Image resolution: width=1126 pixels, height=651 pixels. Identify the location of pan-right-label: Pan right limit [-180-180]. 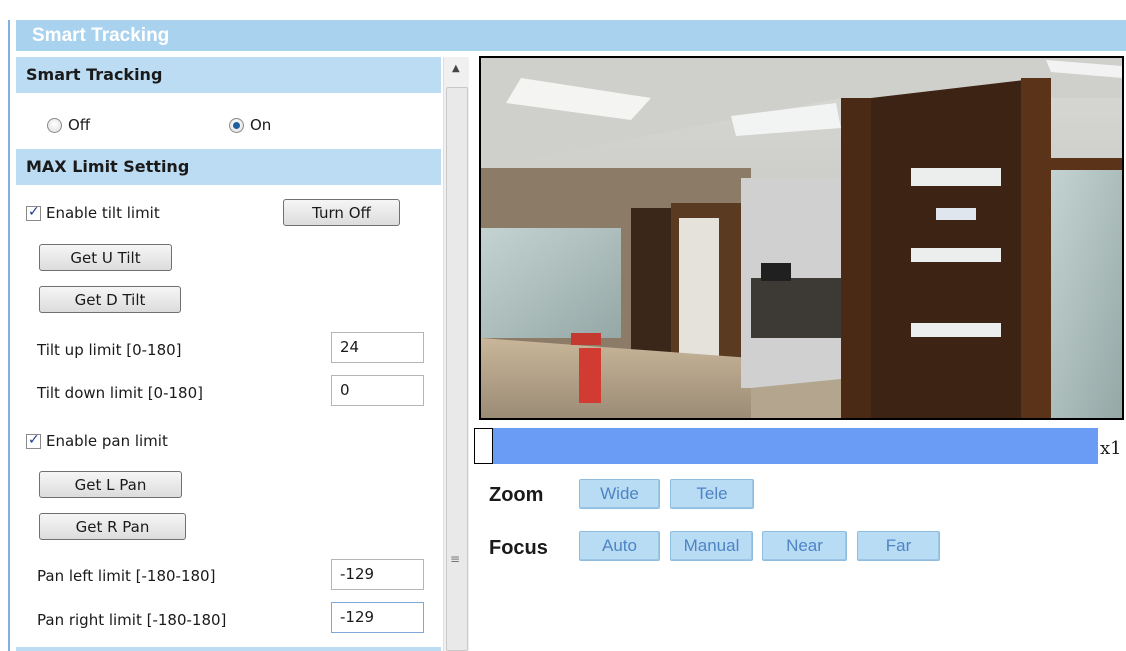
(132, 620).